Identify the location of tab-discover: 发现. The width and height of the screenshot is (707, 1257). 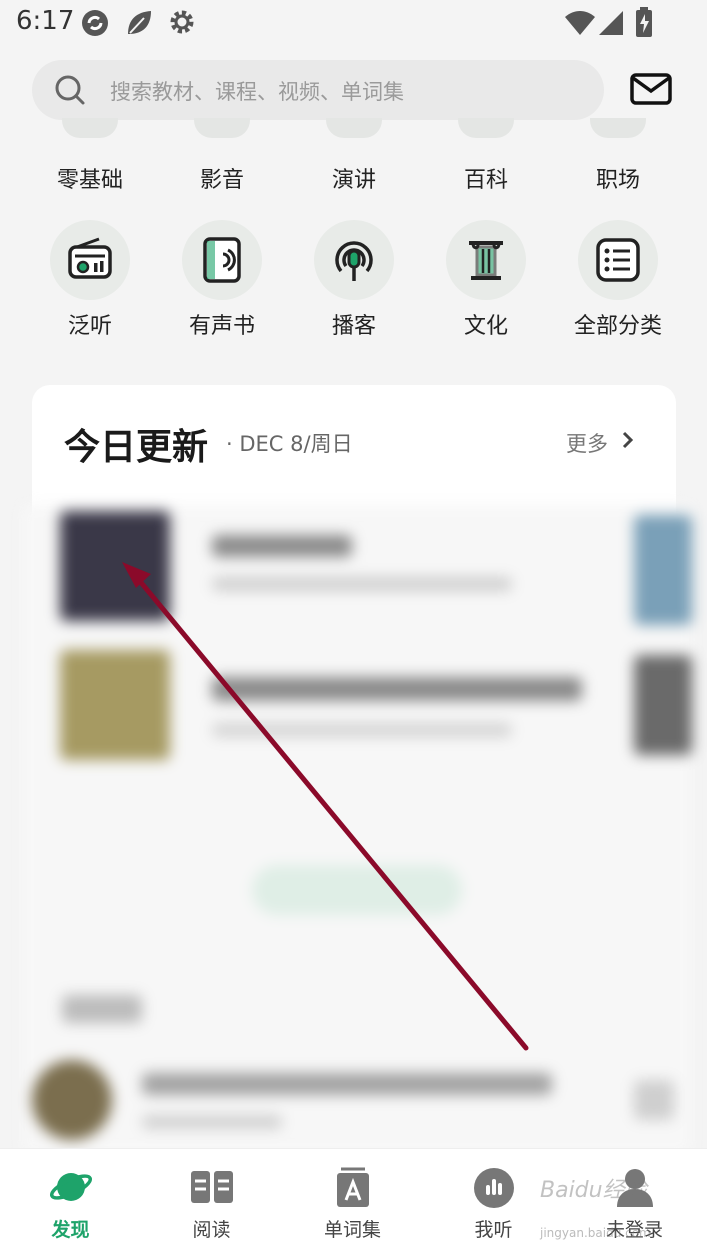
(70, 1203).